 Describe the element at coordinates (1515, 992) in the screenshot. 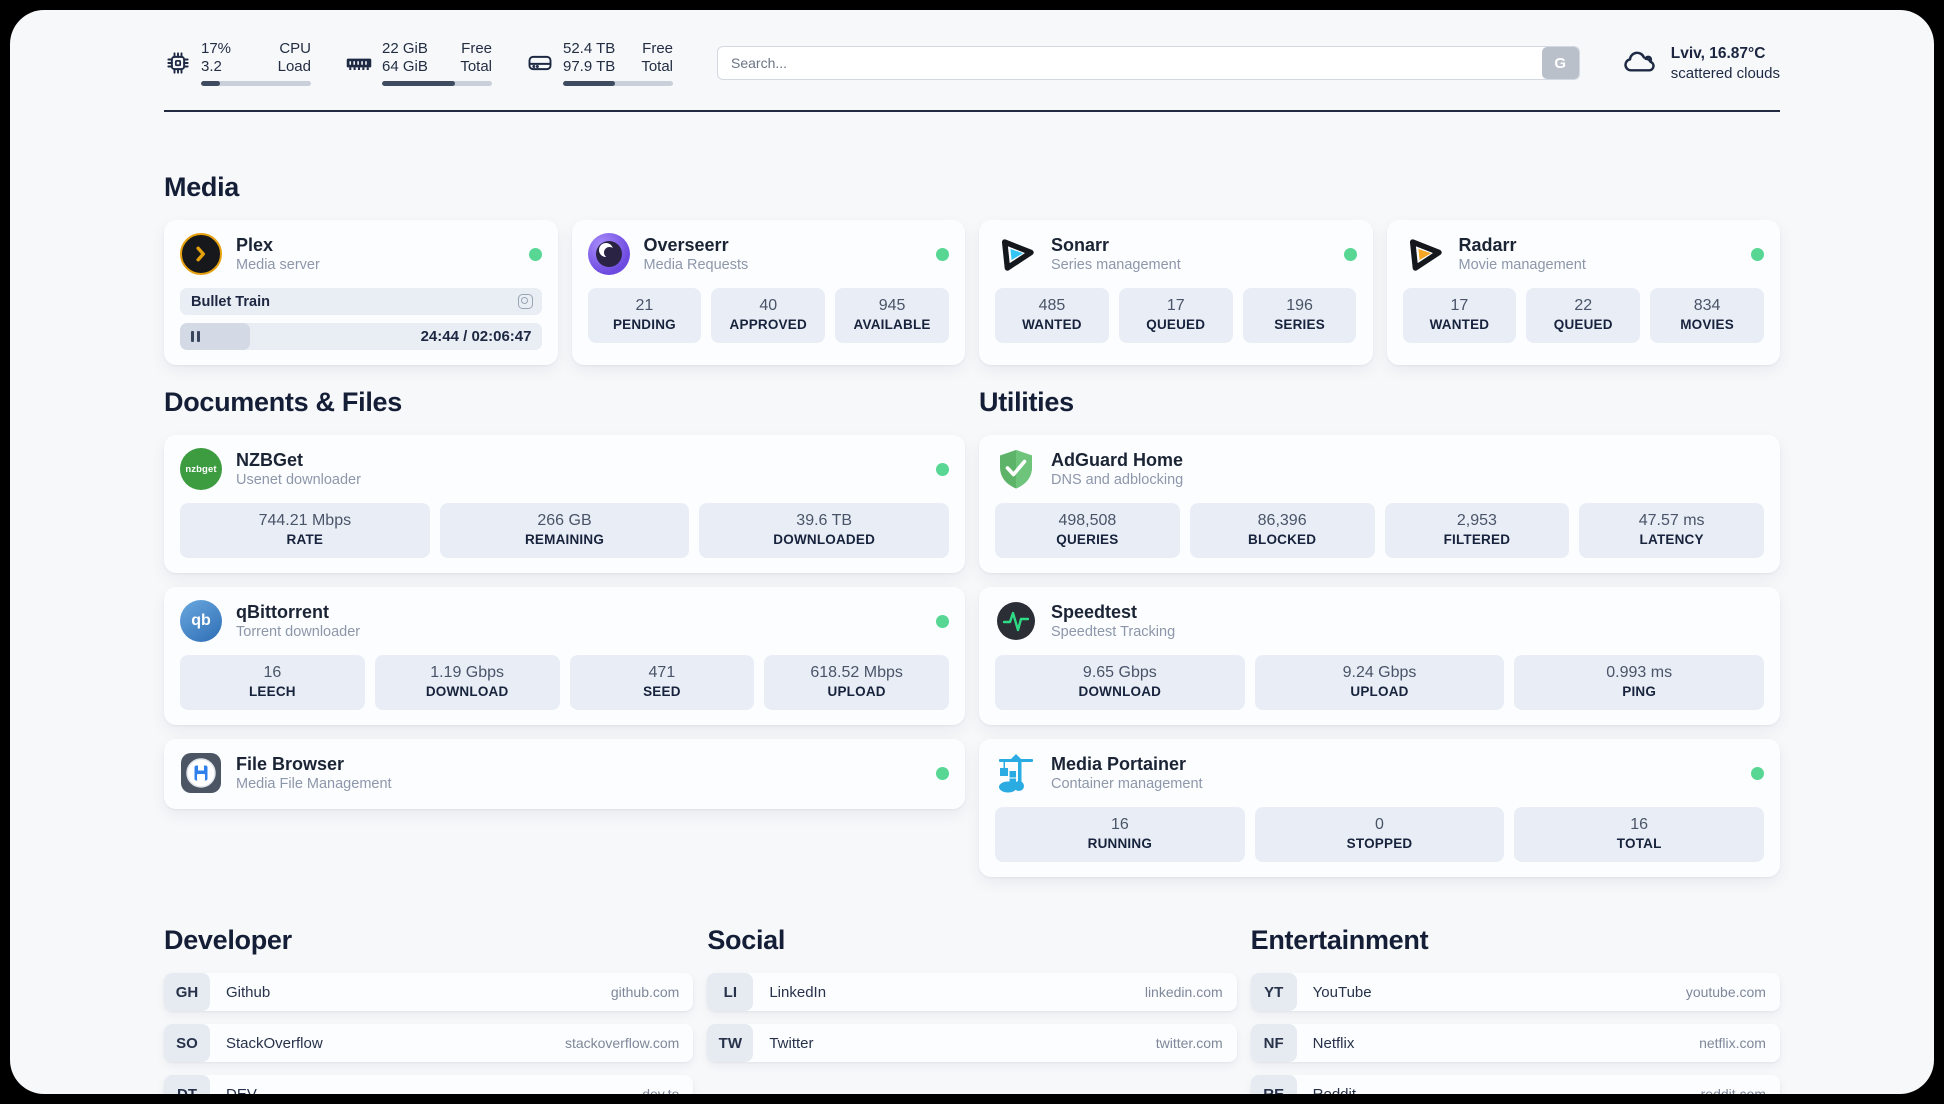

I see `bookmark-youtube: YT YouTube youtube.com` at that location.